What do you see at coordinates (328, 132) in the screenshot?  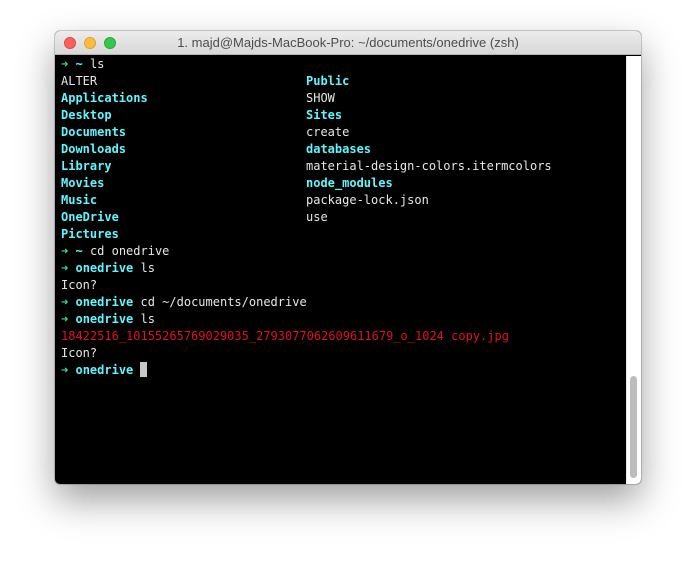 I see `listing-entry: create` at bounding box center [328, 132].